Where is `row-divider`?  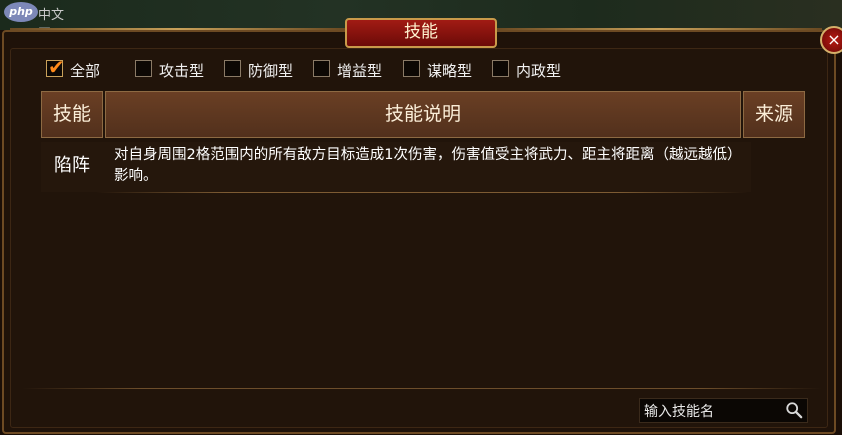 row-divider is located at coordinates (422, 192).